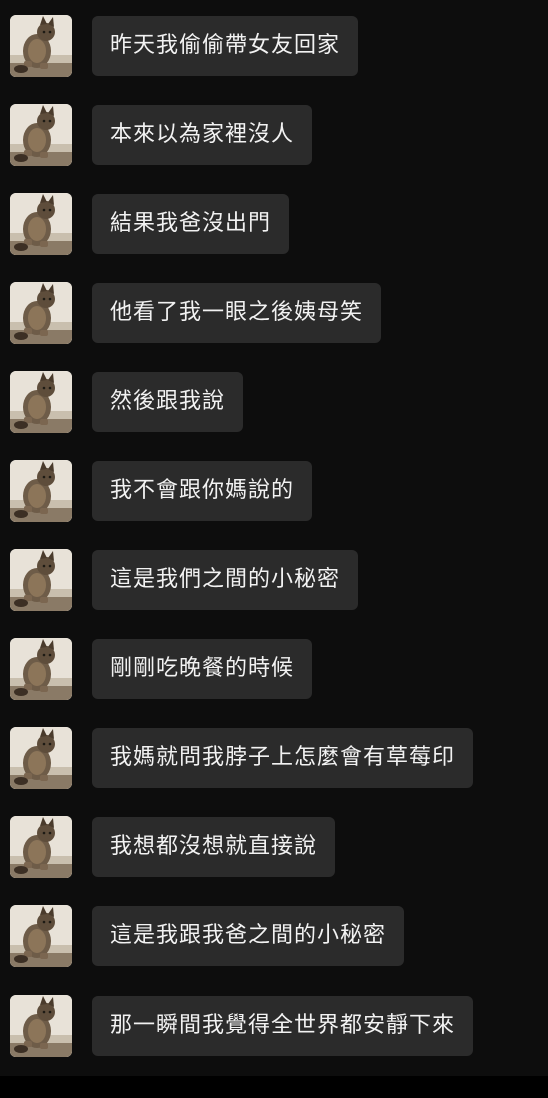  What do you see at coordinates (274, 403) in the screenshot?
I see `message-row: 然後跟我說` at bounding box center [274, 403].